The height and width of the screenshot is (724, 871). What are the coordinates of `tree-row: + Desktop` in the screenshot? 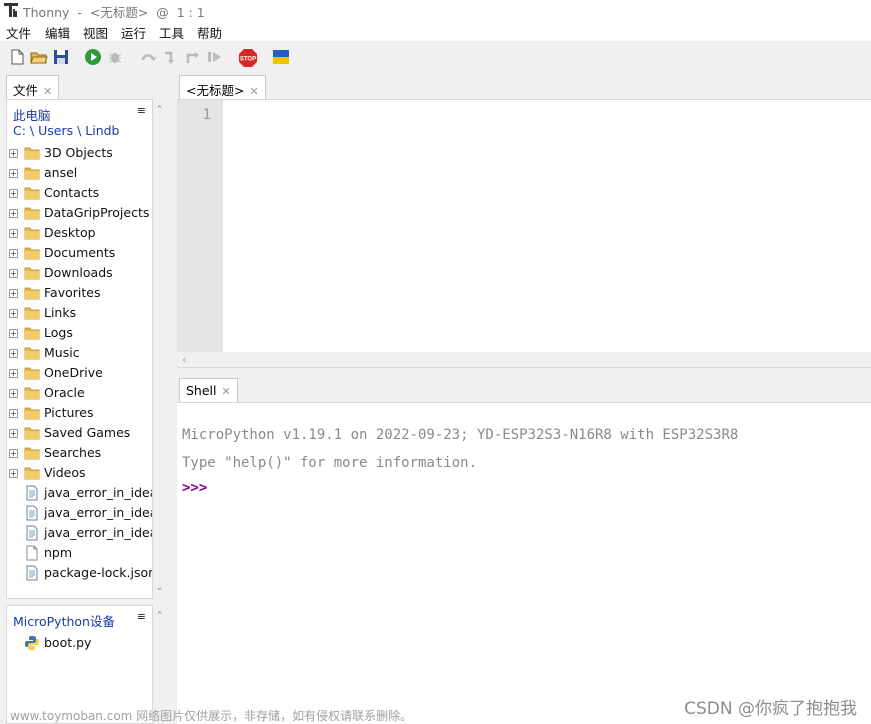 It's located at (79, 233).